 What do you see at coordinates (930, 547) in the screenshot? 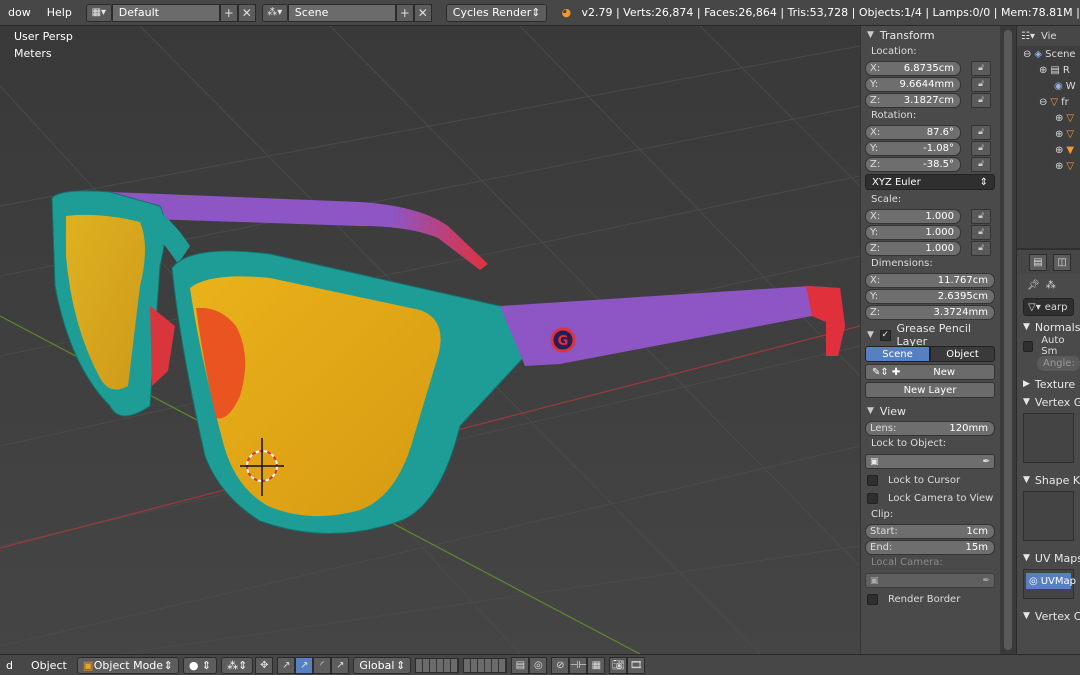
I see `clip-end-field: End: 15m` at bounding box center [930, 547].